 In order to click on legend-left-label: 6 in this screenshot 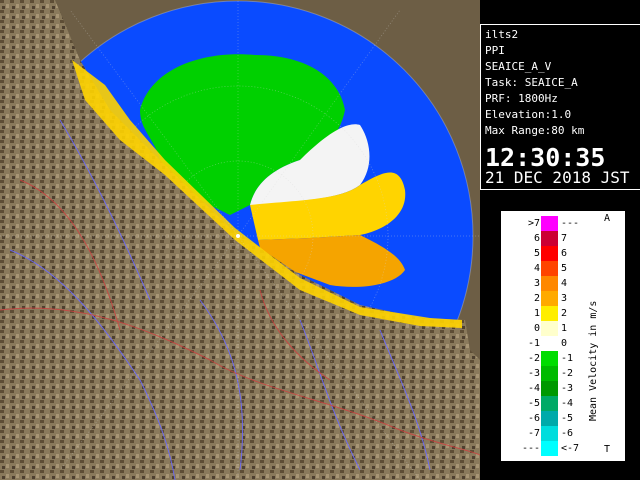, I will do `click(536, 238)`.